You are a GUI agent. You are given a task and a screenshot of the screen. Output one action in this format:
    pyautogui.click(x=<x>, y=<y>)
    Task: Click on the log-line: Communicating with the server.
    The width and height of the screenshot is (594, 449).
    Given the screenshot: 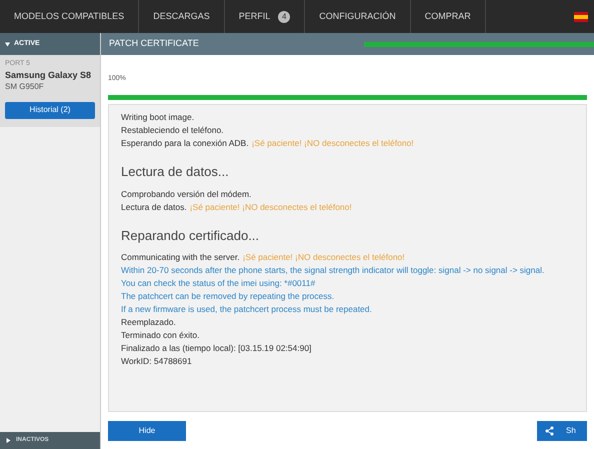 What is the action you would take?
    pyautogui.click(x=180, y=257)
    